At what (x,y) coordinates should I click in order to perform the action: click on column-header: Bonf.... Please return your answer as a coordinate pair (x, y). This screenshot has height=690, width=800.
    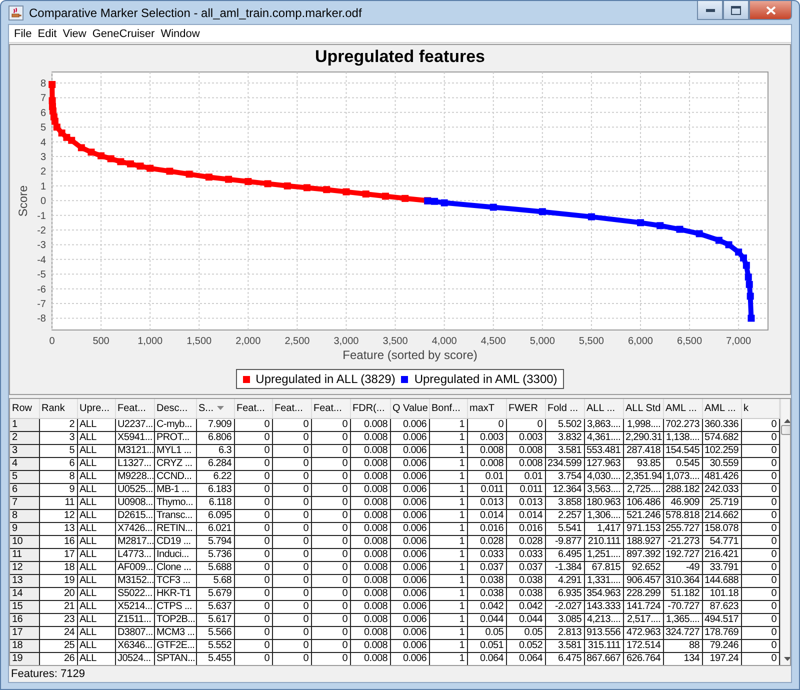
    Looking at the image, I should click on (448, 408).